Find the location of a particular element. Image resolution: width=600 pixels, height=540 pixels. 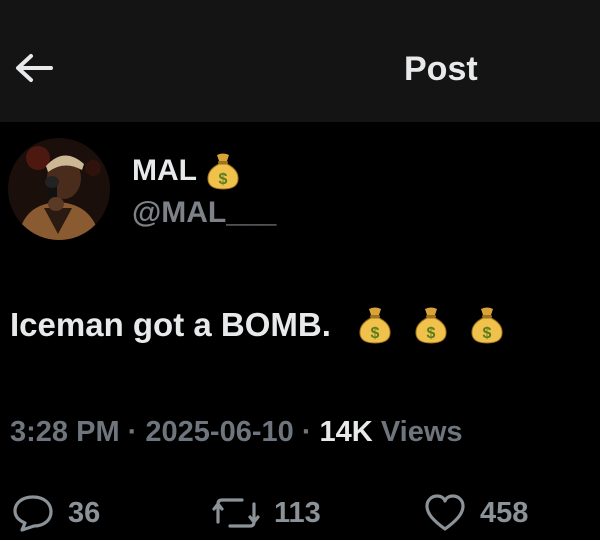

post-meta: 3:28 PM · 2025-06-10 · 14K Views is located at coordinates (236, 432).